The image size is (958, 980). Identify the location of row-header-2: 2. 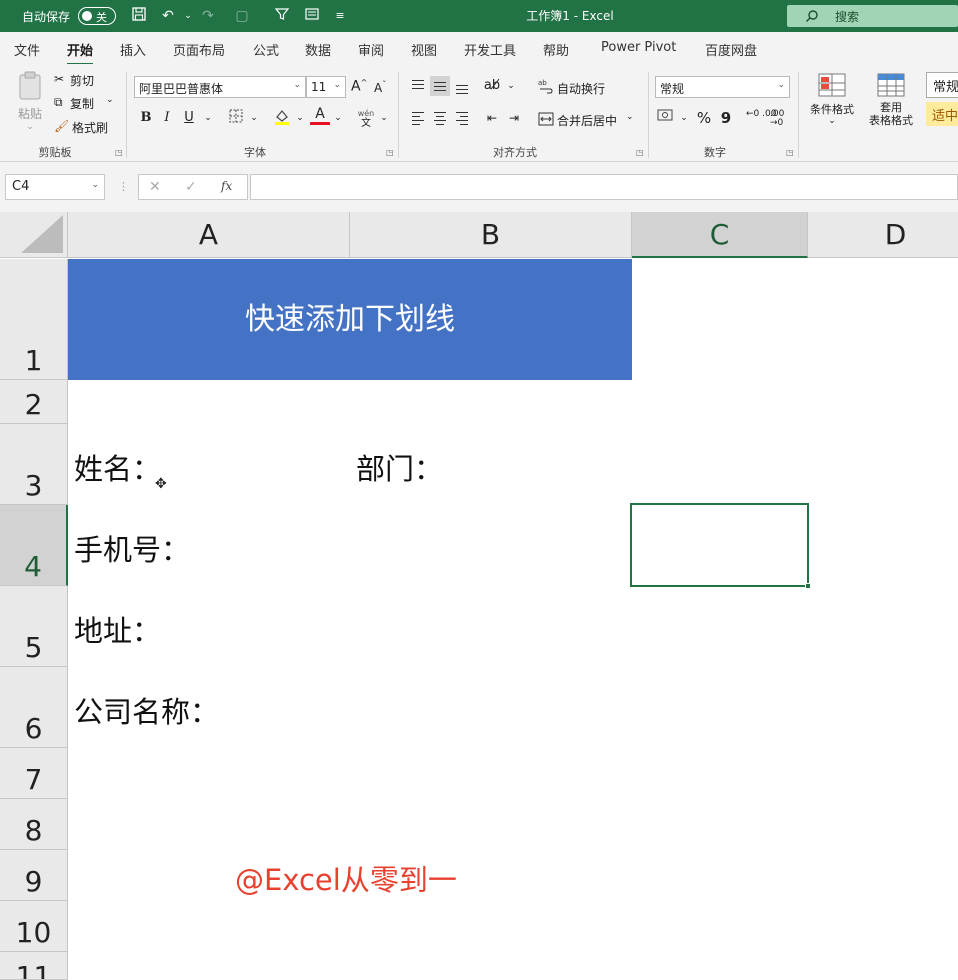
(34, 402).